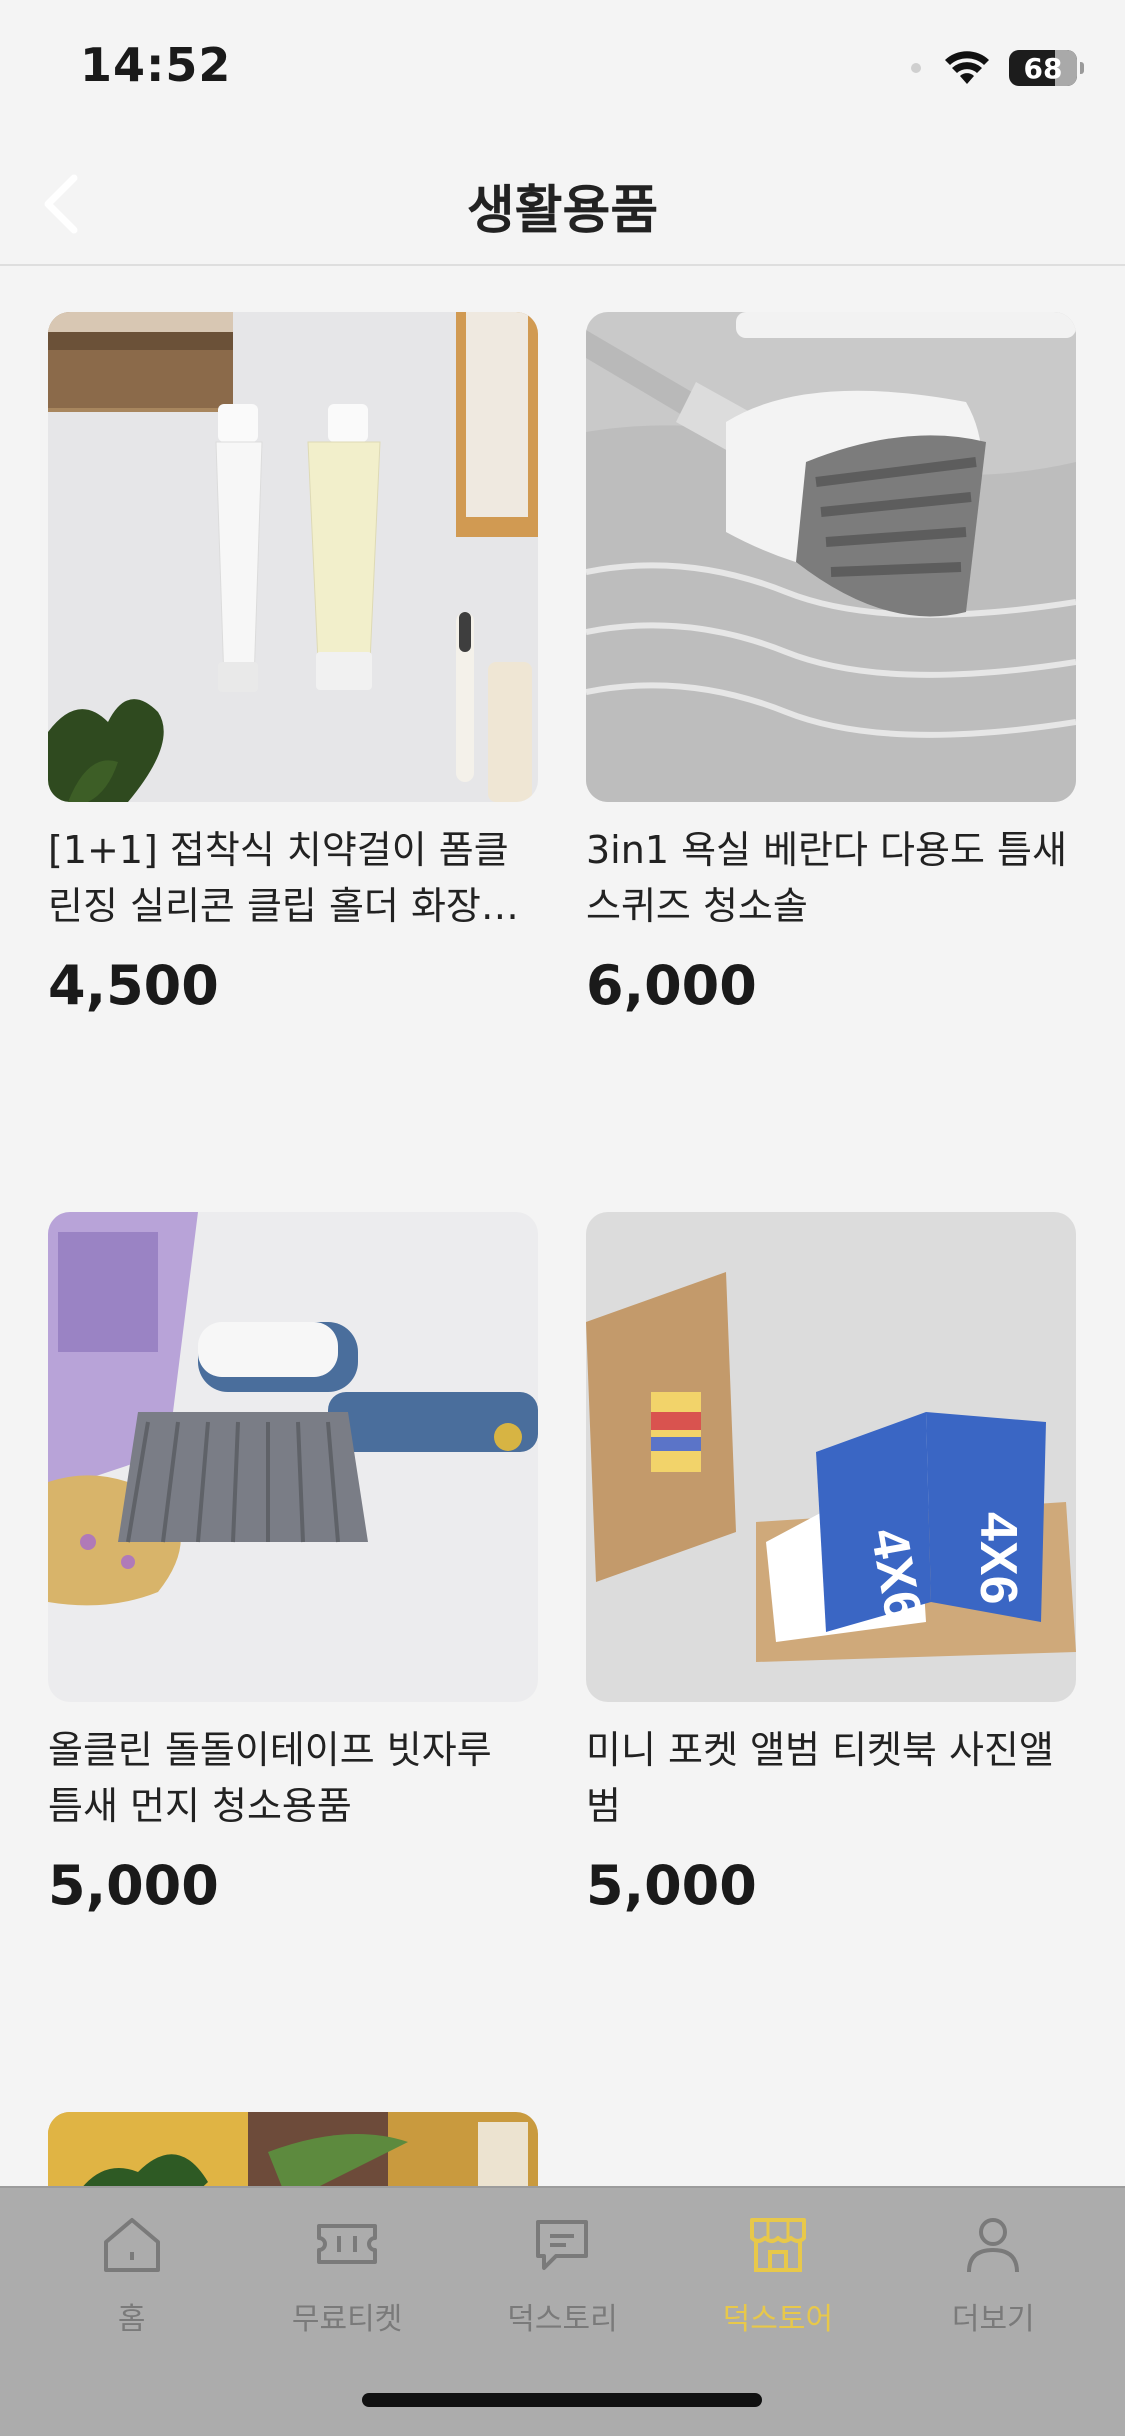 The image size is (1125, 2436). Describe the element at coordinates (831, 1457) in the screenshot. I see `product-image: 4X6 4X6` at that location.